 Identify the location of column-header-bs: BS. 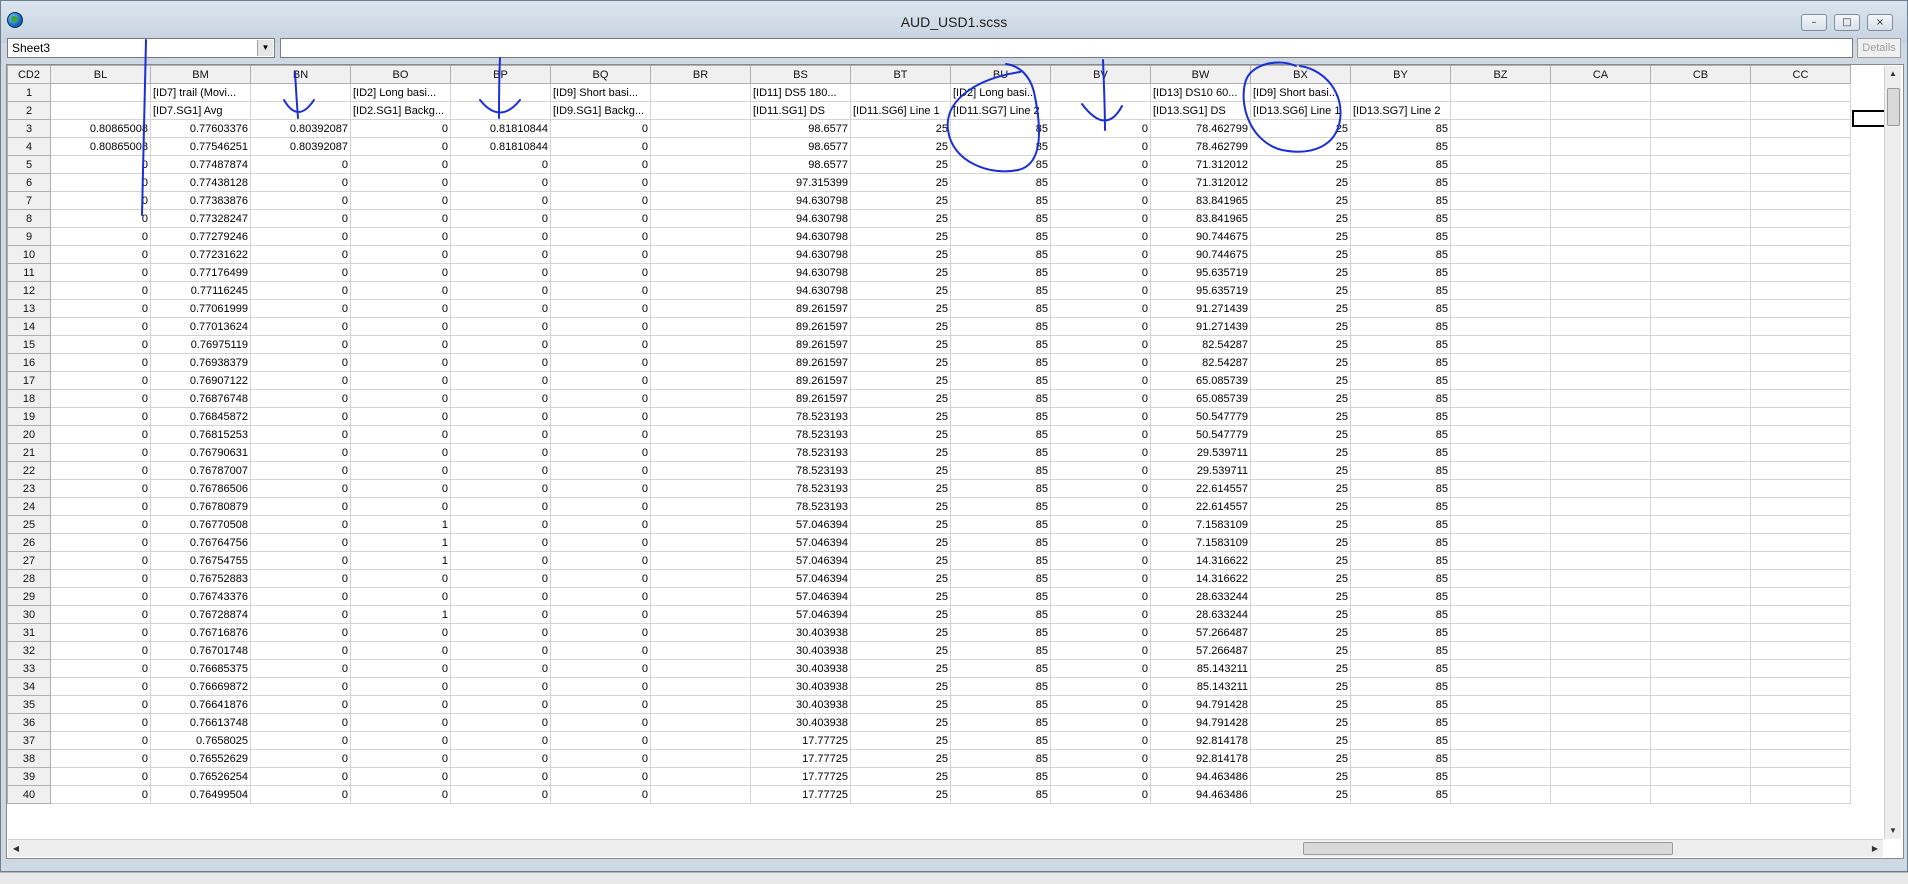
(800, 74).